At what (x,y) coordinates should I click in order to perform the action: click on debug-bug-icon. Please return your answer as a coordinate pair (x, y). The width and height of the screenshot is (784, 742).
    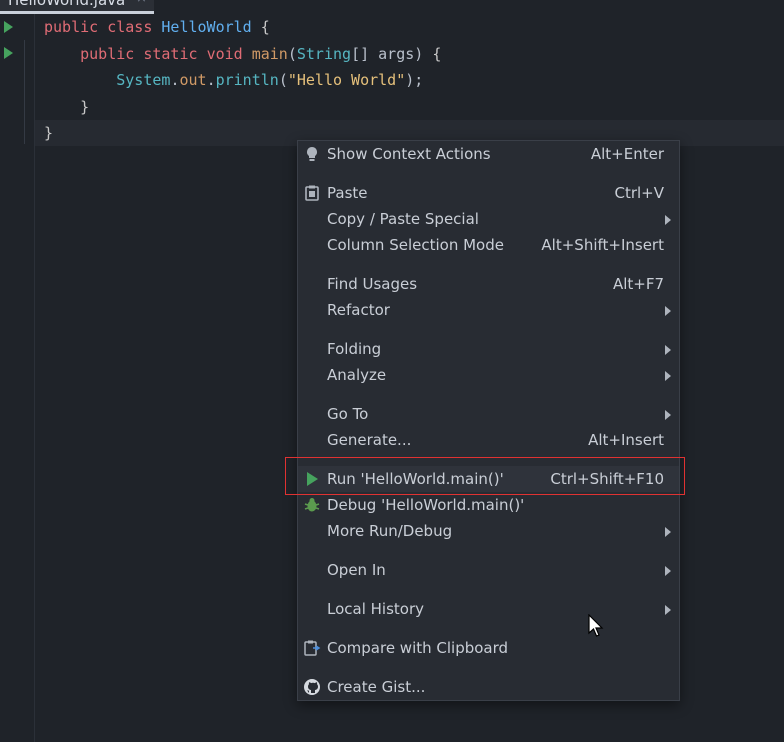
    Looking at the image, I should click on (312, 505).